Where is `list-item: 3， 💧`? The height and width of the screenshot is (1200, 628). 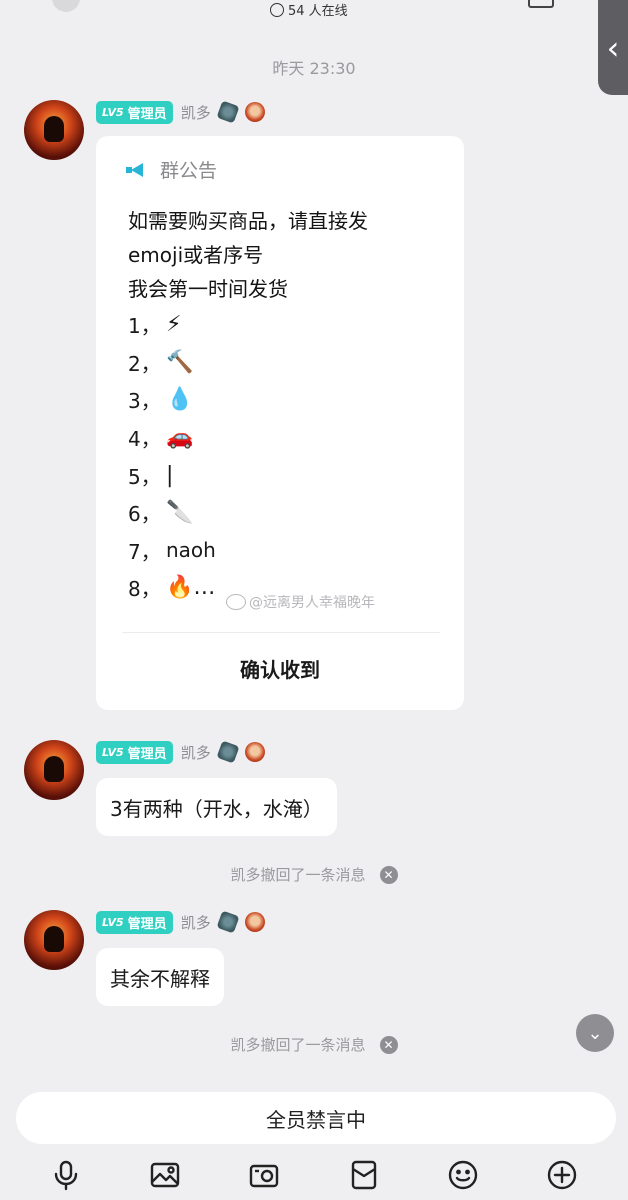
list-item: 3， 💧 is located at coordinates (172, 400).